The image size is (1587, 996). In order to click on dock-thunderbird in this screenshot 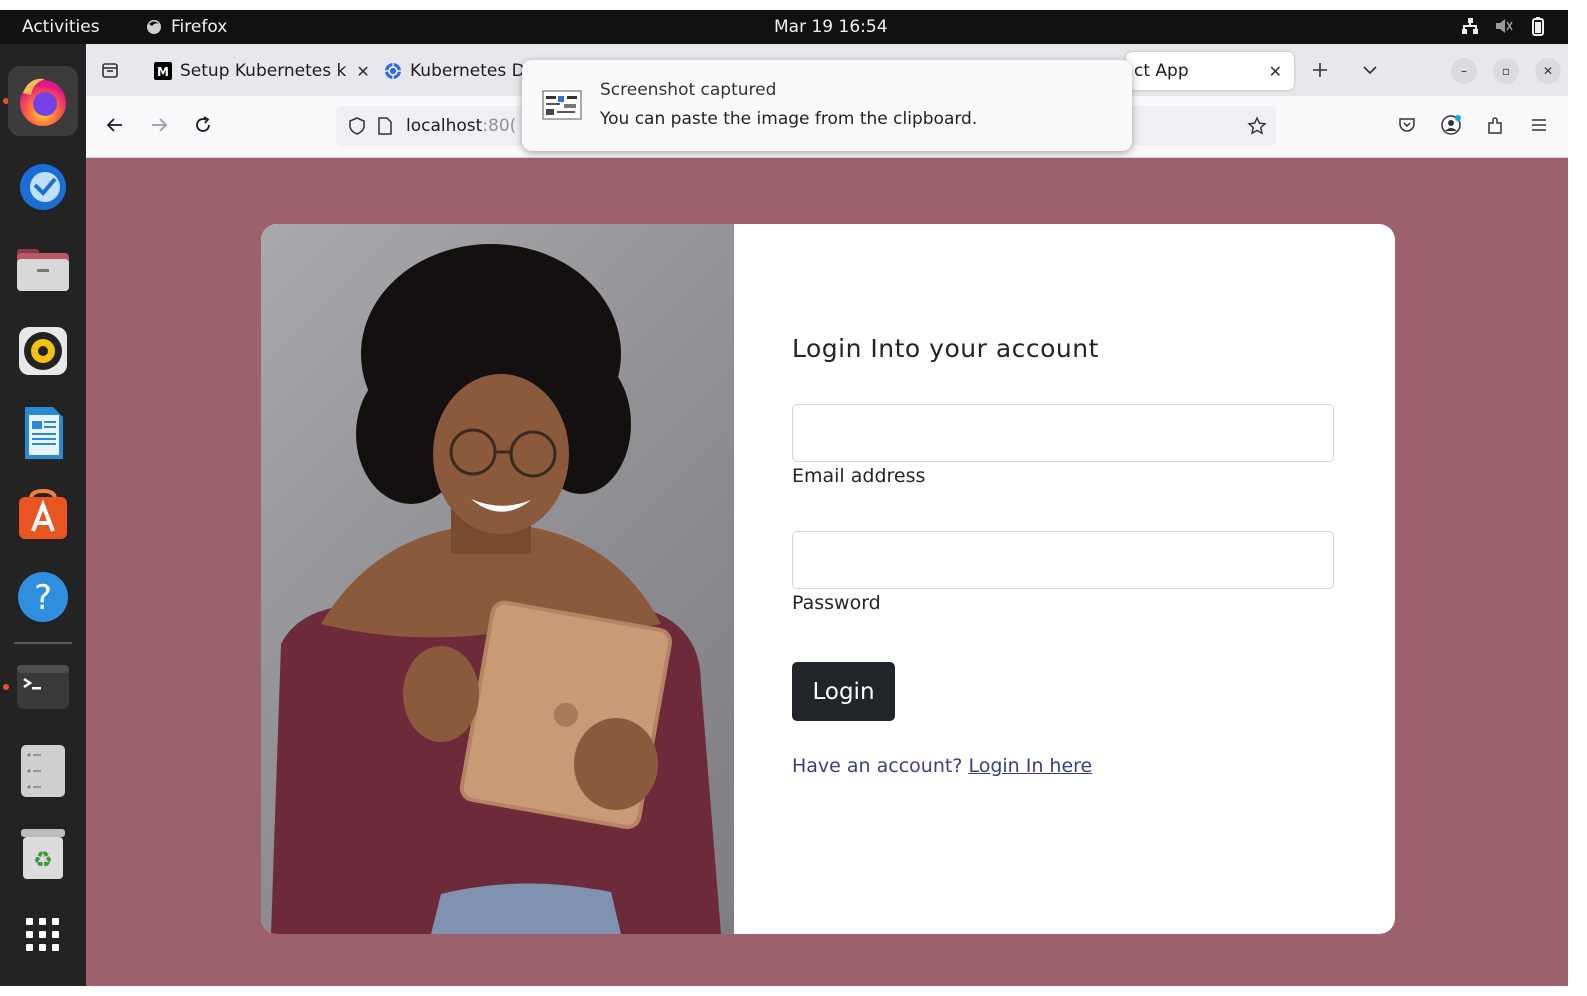, I will do `click(43, 185)`.